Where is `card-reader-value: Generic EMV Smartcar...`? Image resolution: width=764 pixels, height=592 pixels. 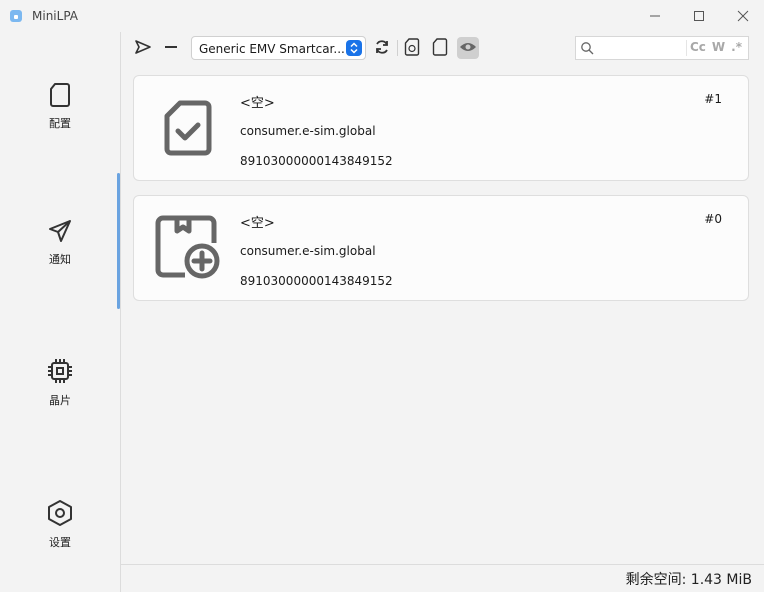 card-reader-value: Generic EMV Smartcar... is located at coordinates (272, 49).